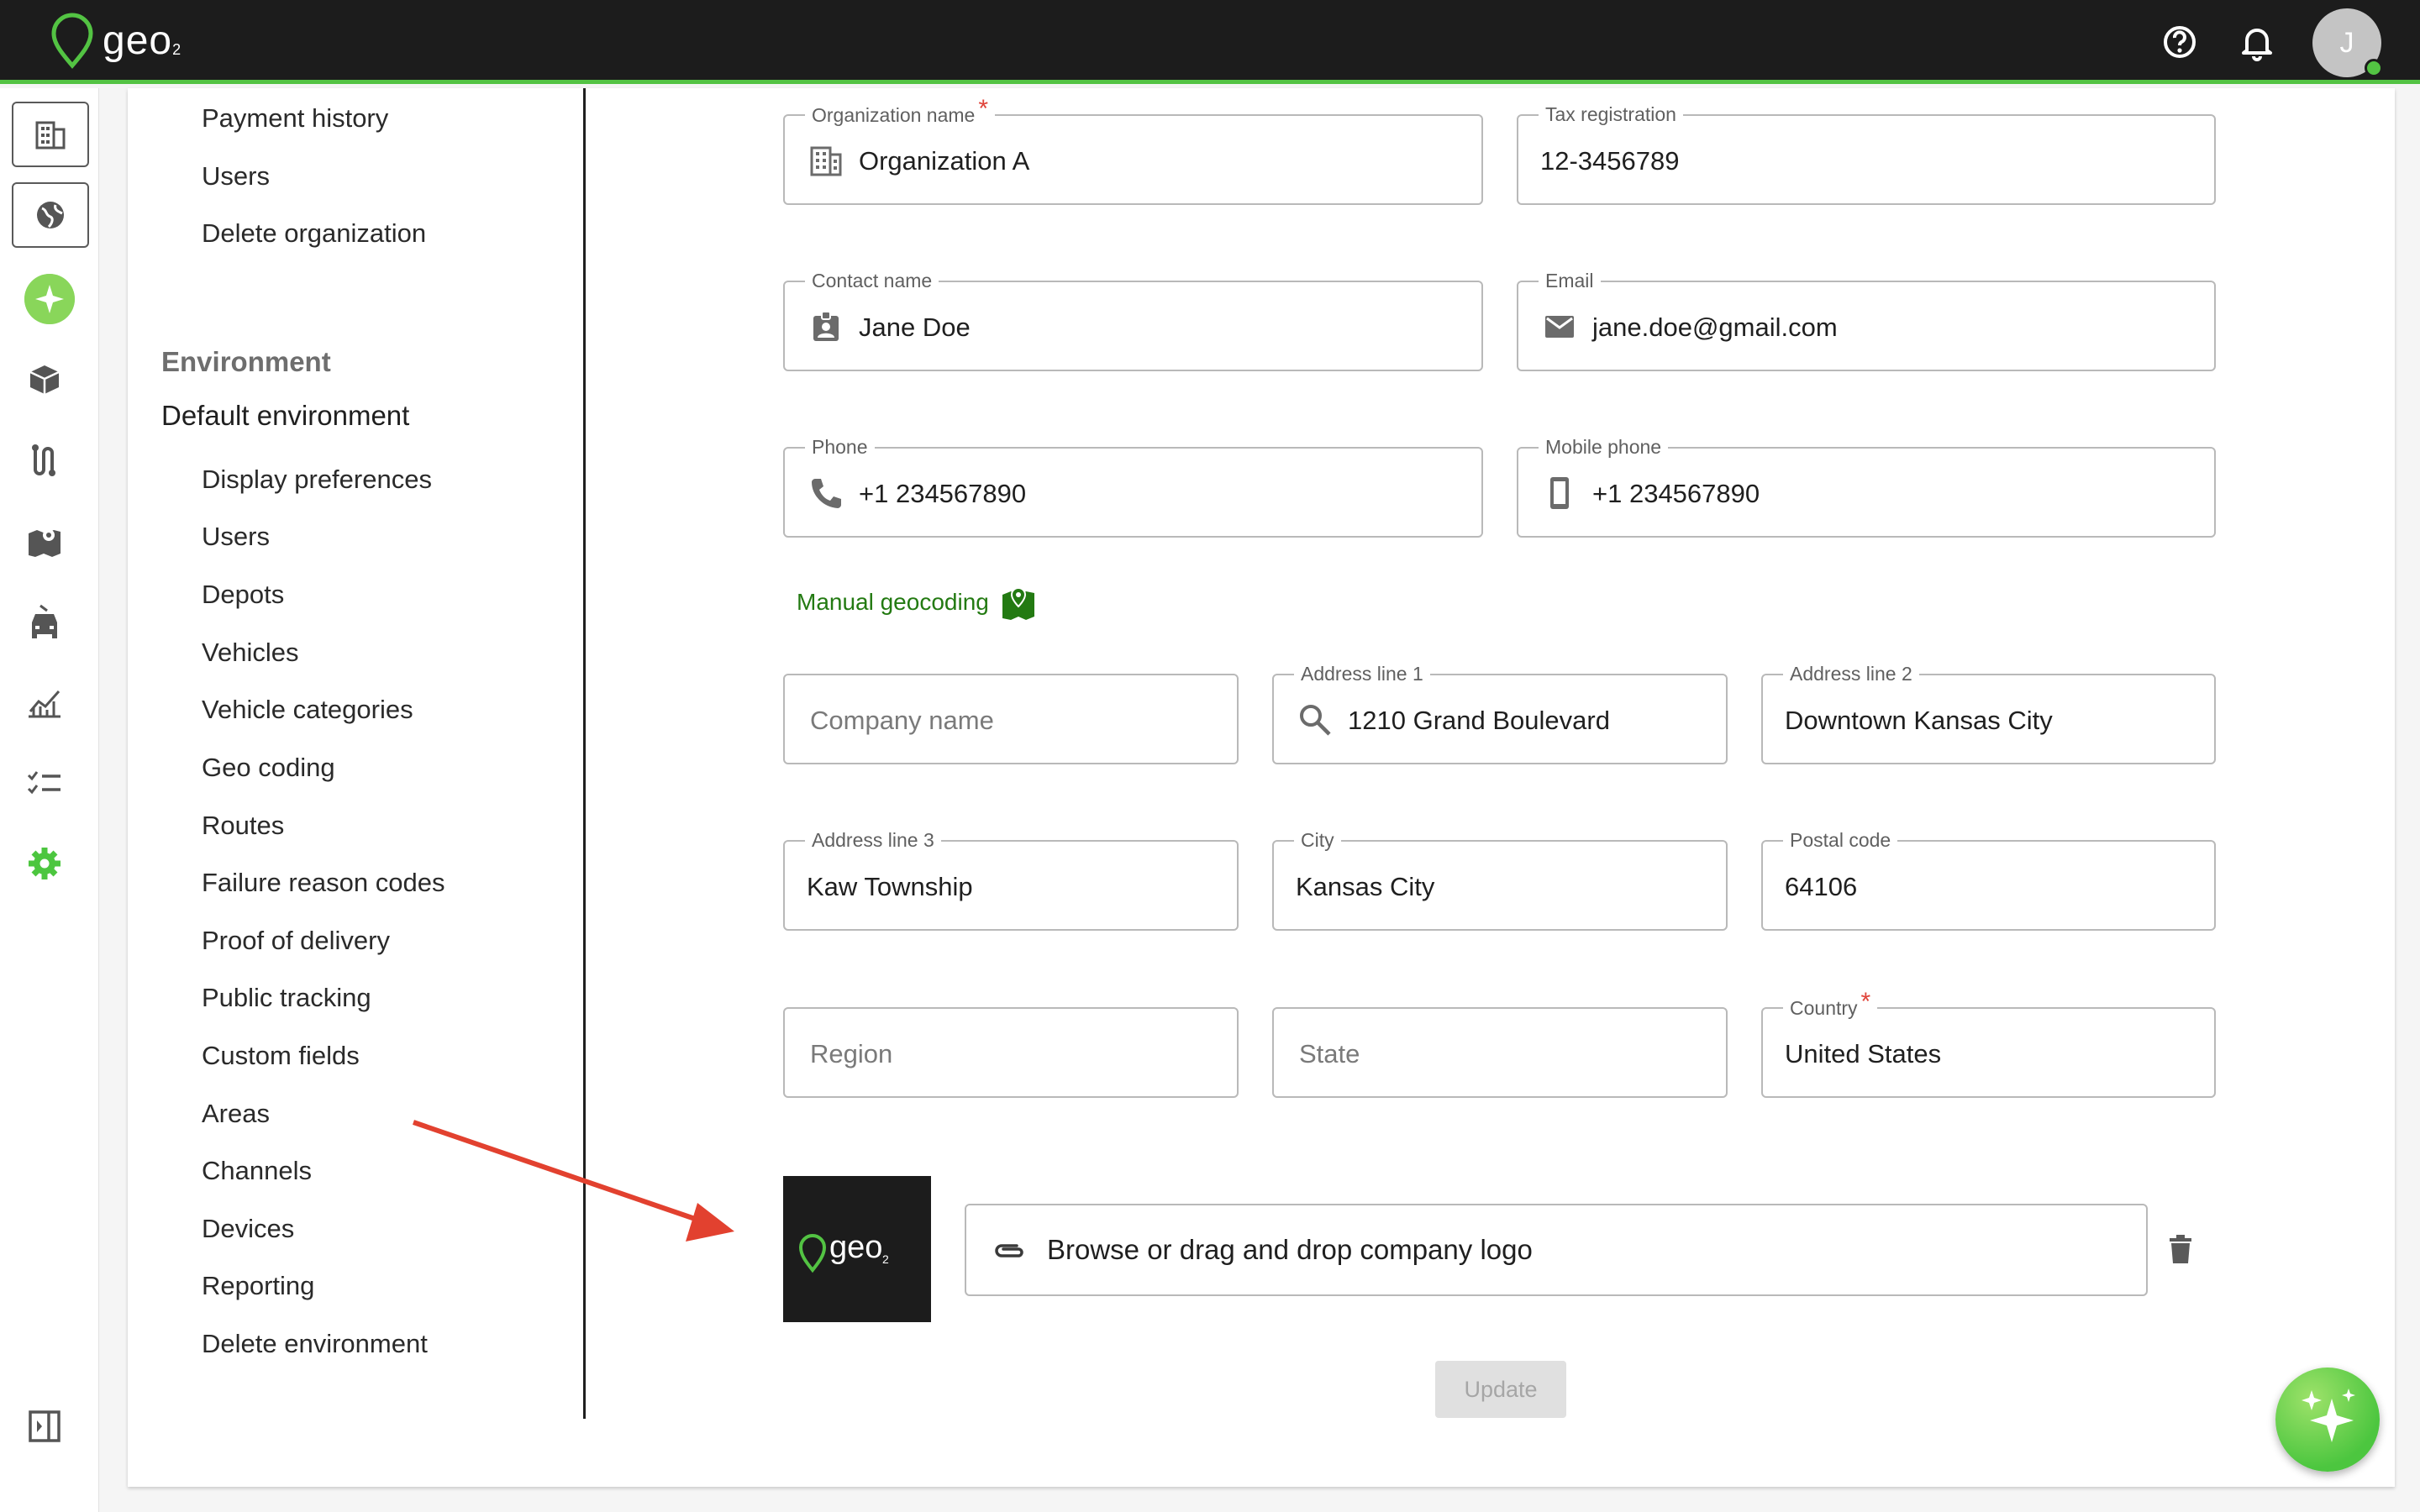 The image size is (2420, 1512). I want to click on top-bar: geo 2 J, so click(1210, 42).